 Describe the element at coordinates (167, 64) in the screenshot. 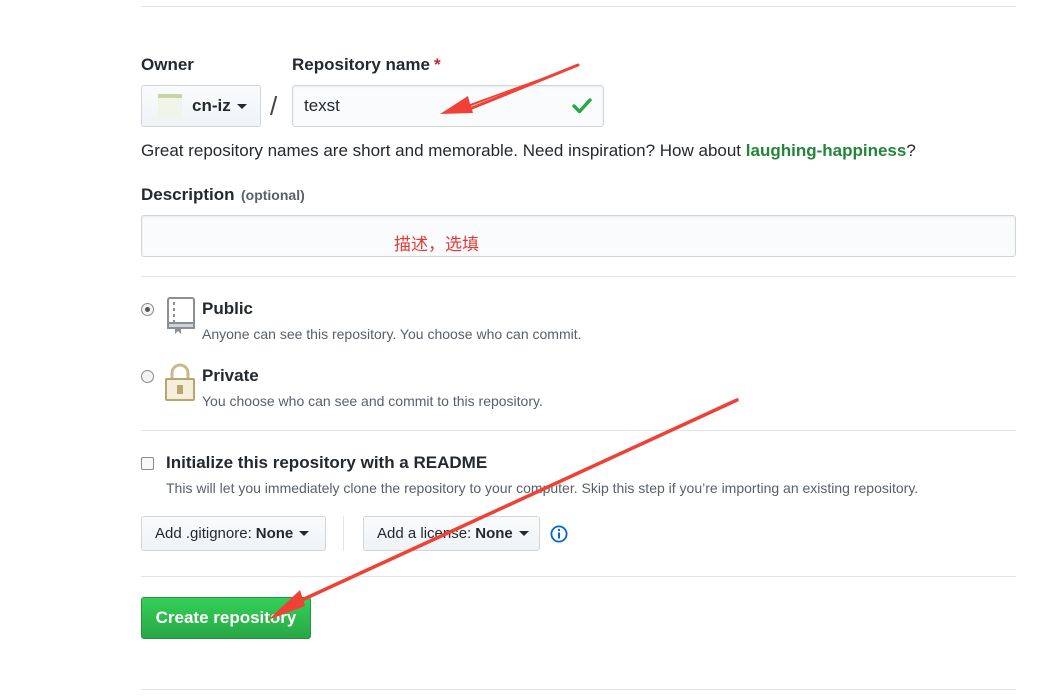

I see `owner-label: Owner` at that location.